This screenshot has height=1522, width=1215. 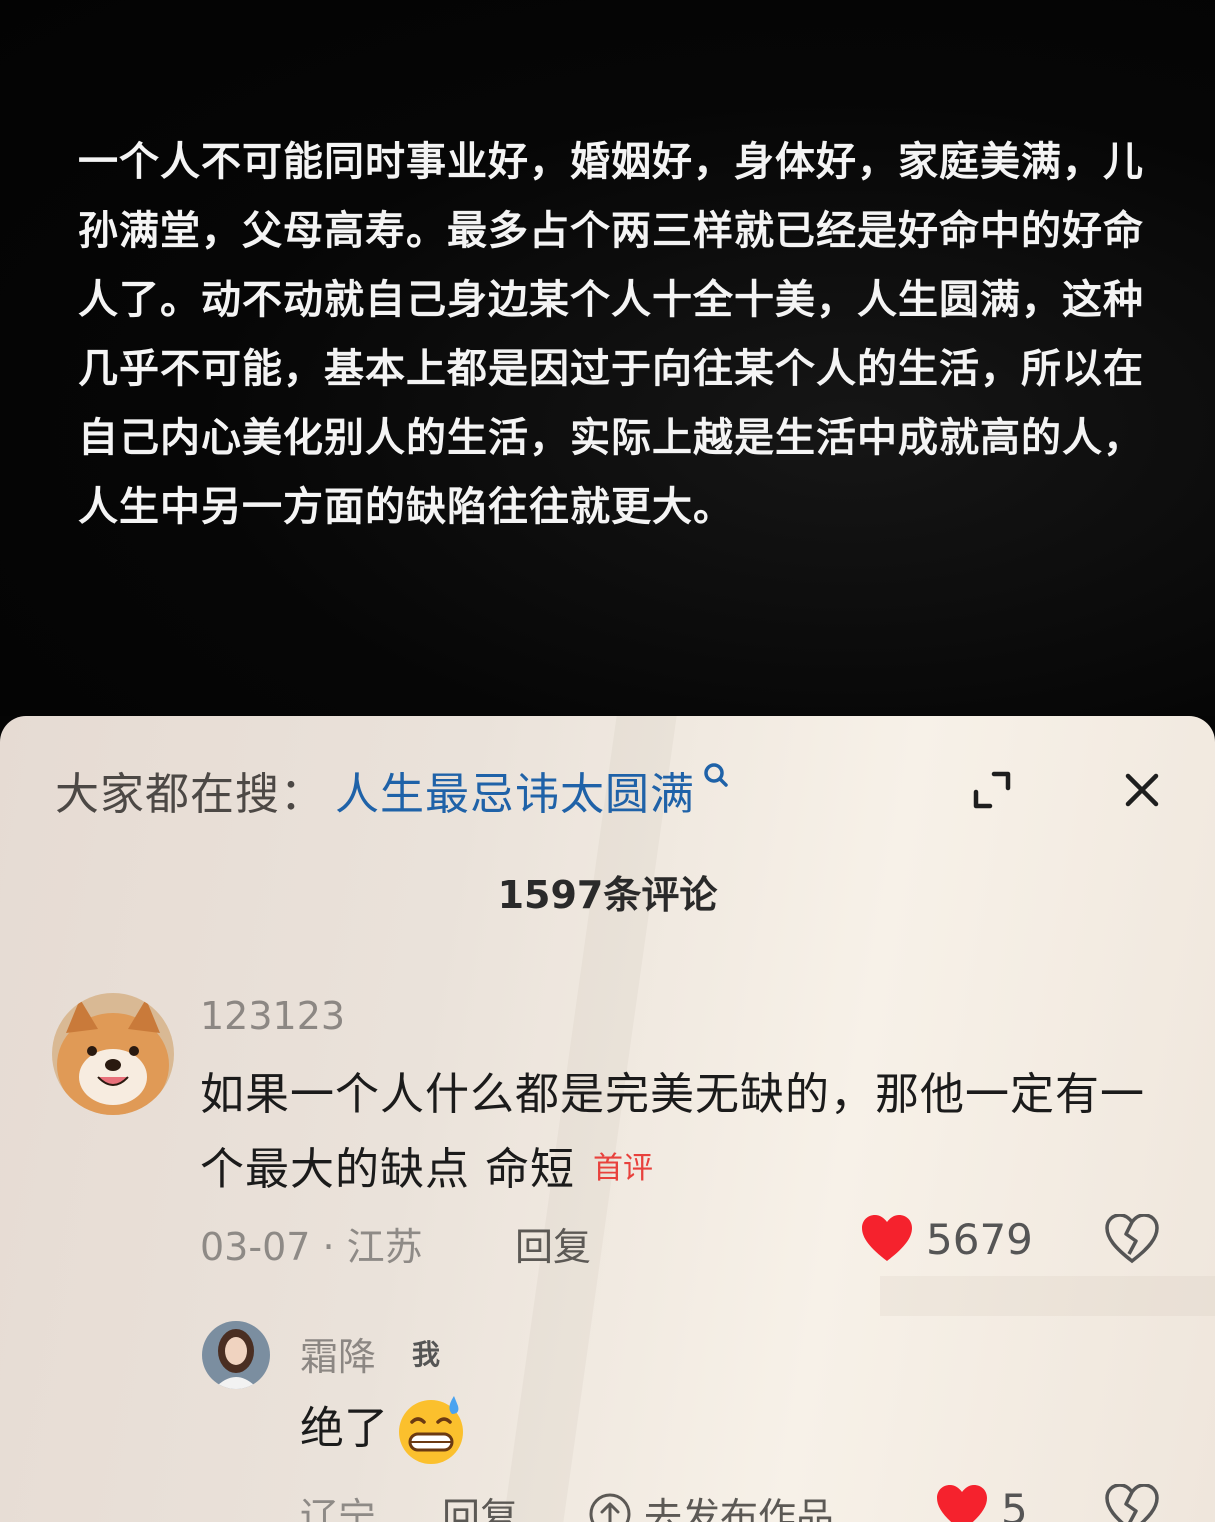 What do you see at coordinates (426, 1354) in the screenshot?
I see `self-badge: 我` at bounding box center [426, 1354].